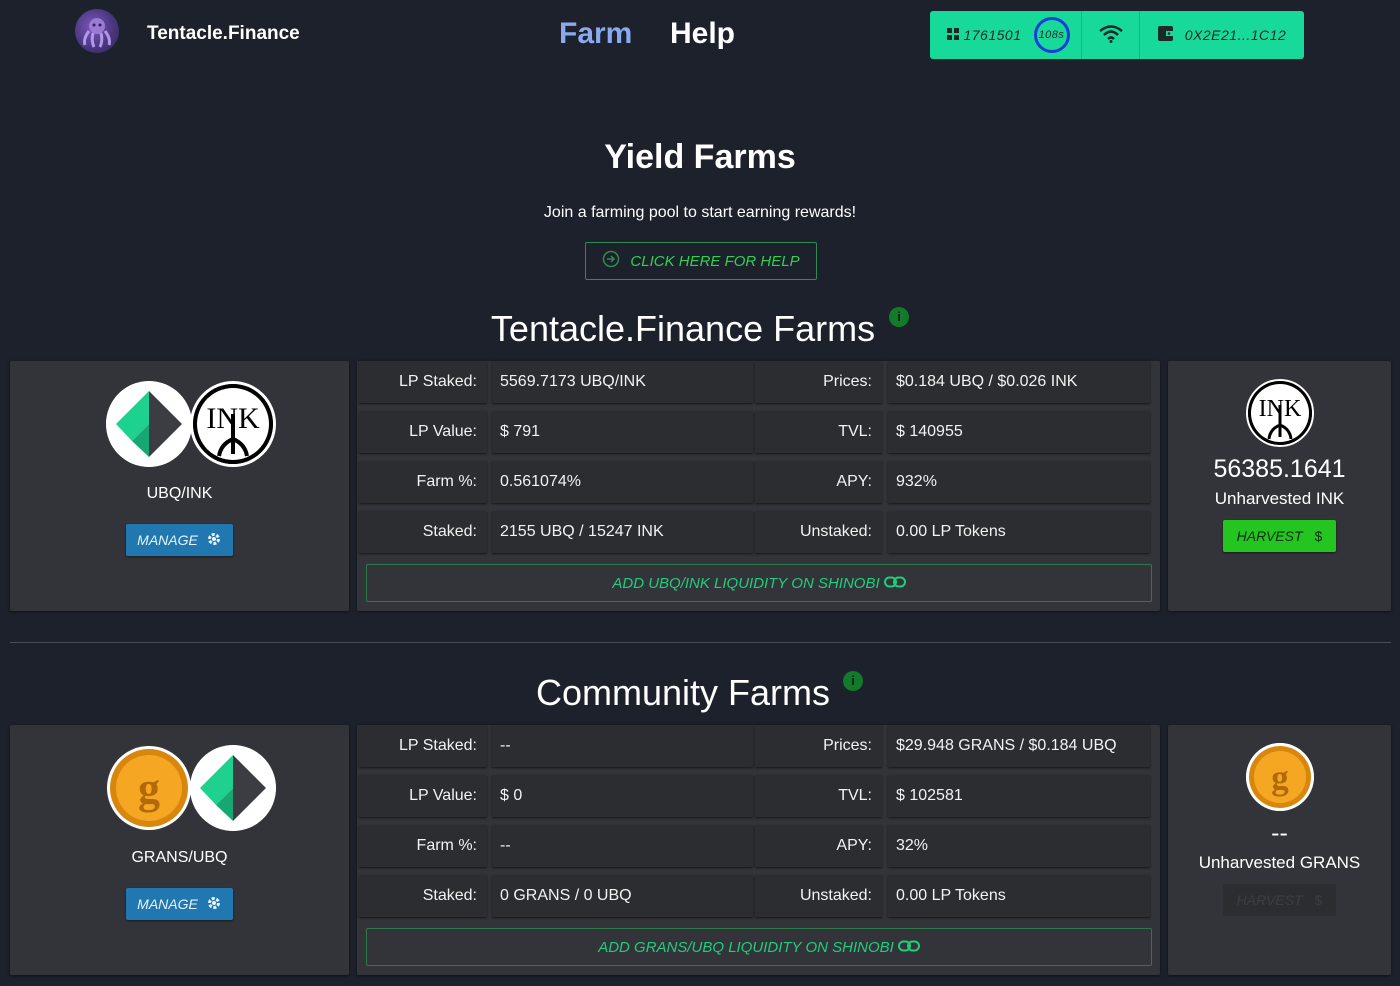 The image size is (1400, 986). What do you see at coordinates (715, 261) in the screenshot?
I see `help-button-label: CLICK HERE FOR HELP` at bounding box center [715, 261].